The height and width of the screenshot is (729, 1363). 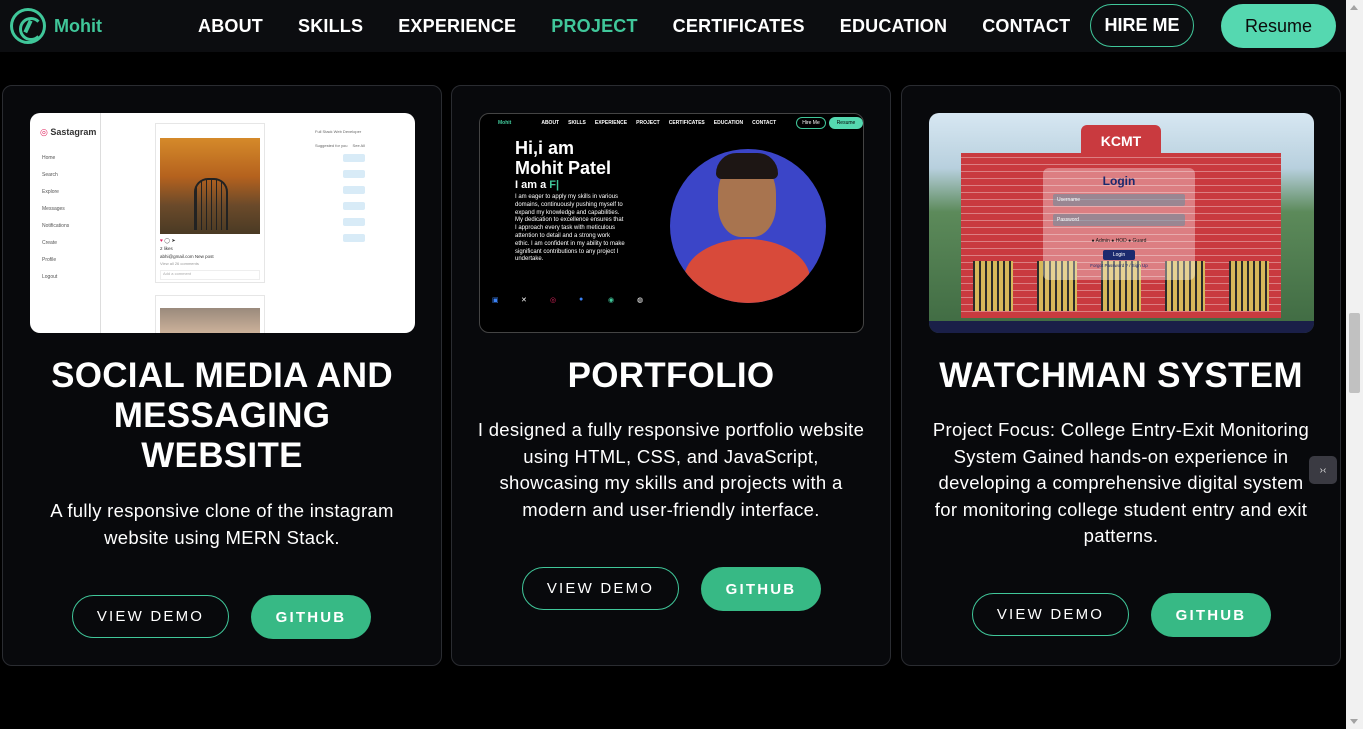 I want to click on nav-link-about: ABOUT, so click(x=230, y=26).